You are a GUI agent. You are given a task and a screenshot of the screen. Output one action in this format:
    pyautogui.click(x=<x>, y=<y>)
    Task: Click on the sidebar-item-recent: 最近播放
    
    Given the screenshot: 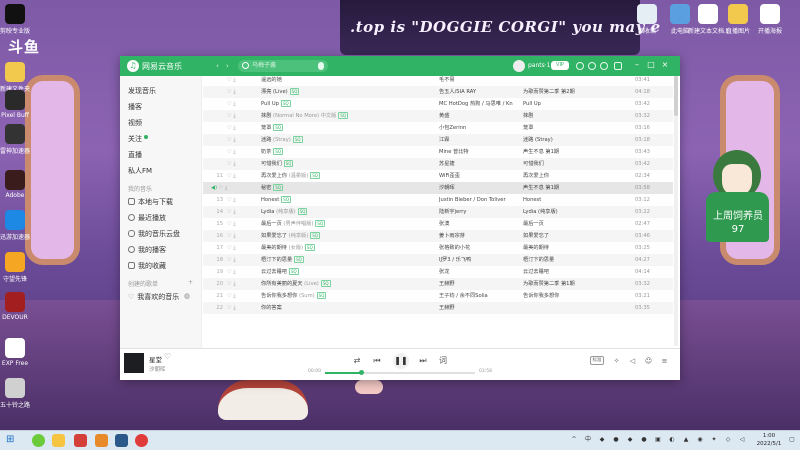 What is the action you would take?
    pyautogui.click(x=147, y=218)
    